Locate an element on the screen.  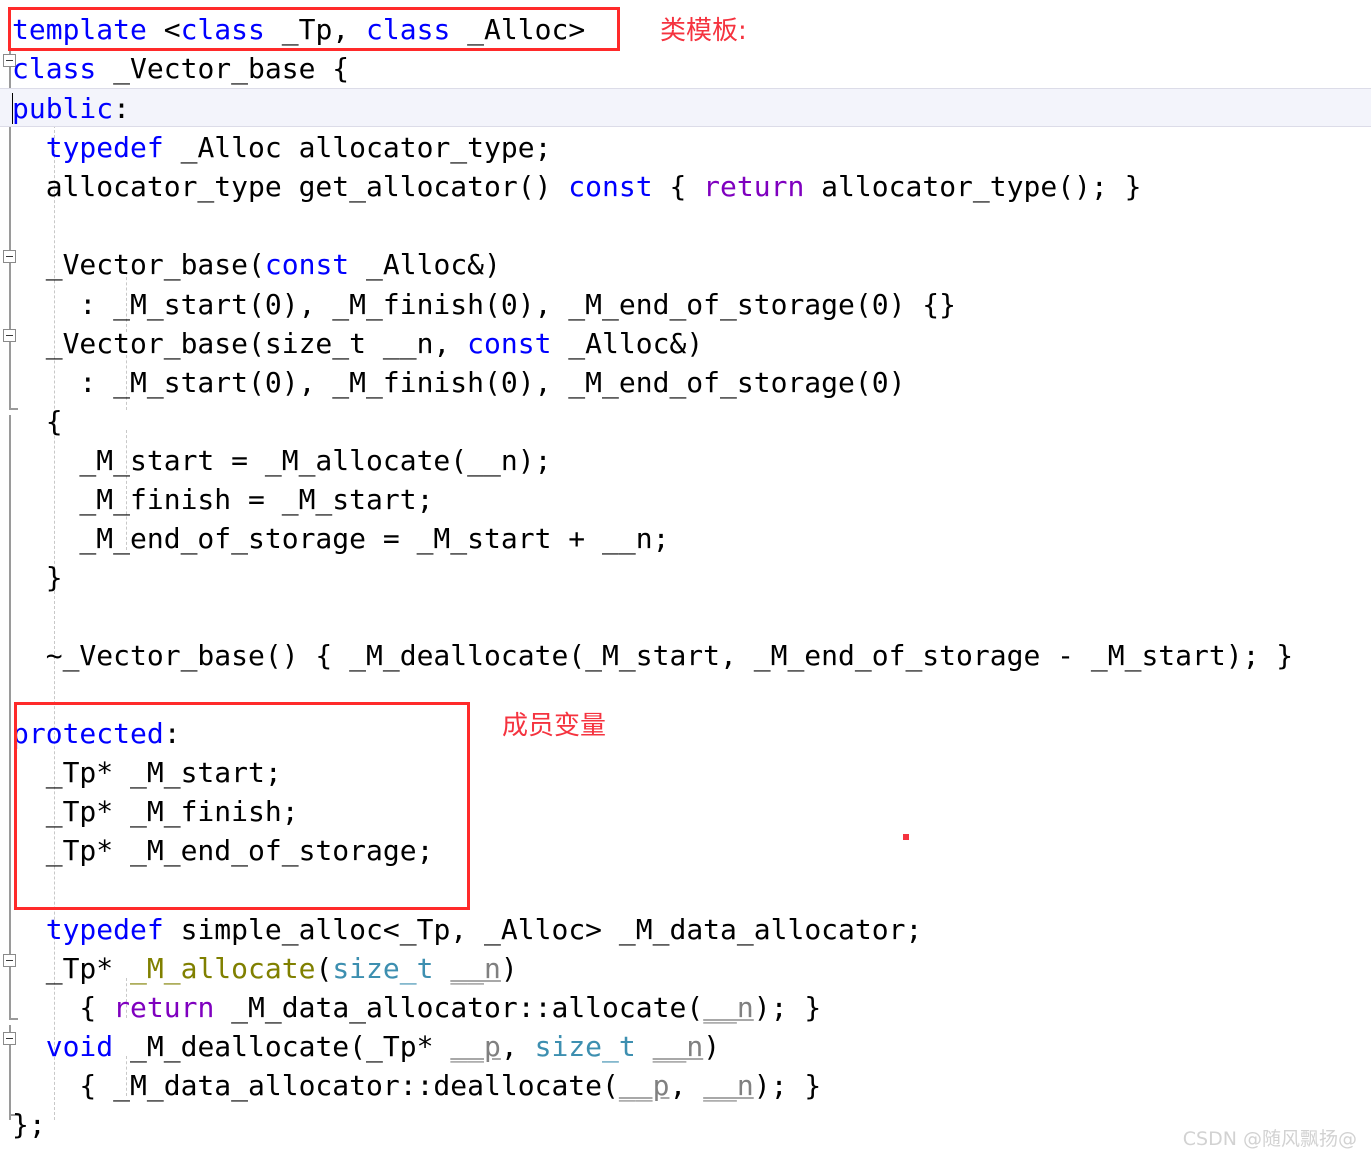
code-line-2: class _Vector_base { is located at coordinates (685, 68).